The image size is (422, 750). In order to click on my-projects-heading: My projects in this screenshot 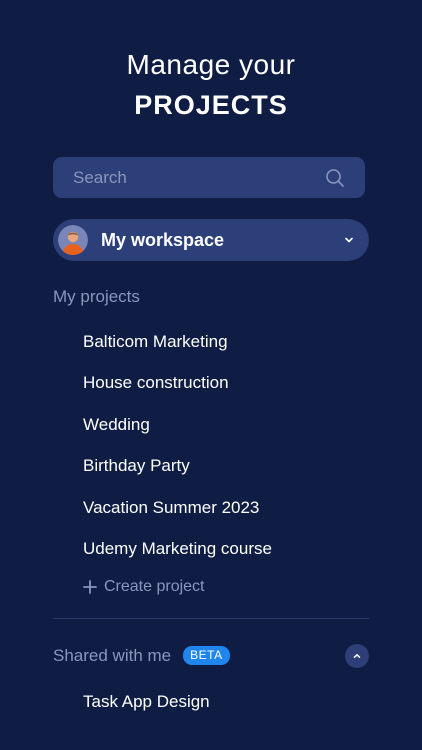, I will do `click(96, 296)`.